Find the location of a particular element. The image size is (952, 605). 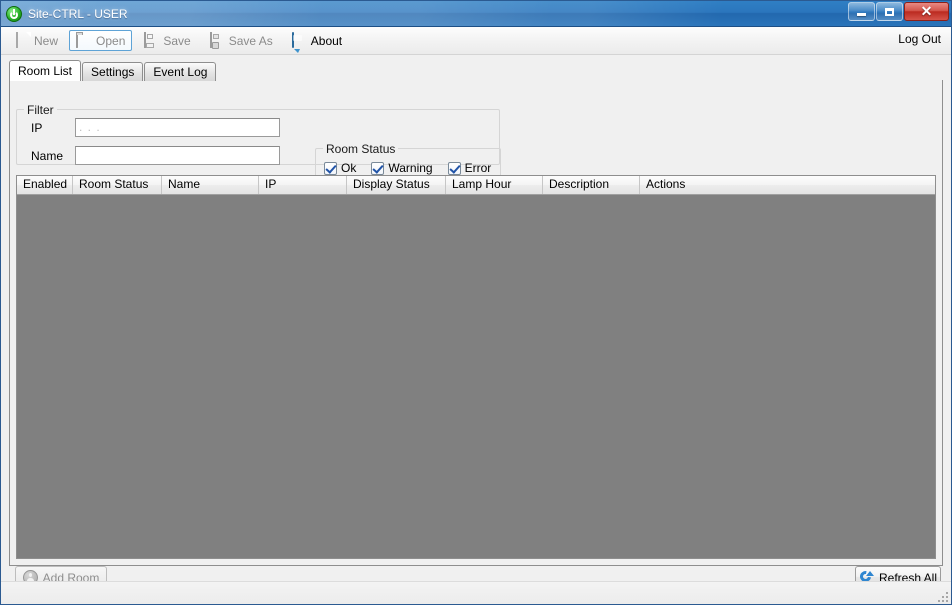

checkbox-error: Error is located at coordinates (469, 168).